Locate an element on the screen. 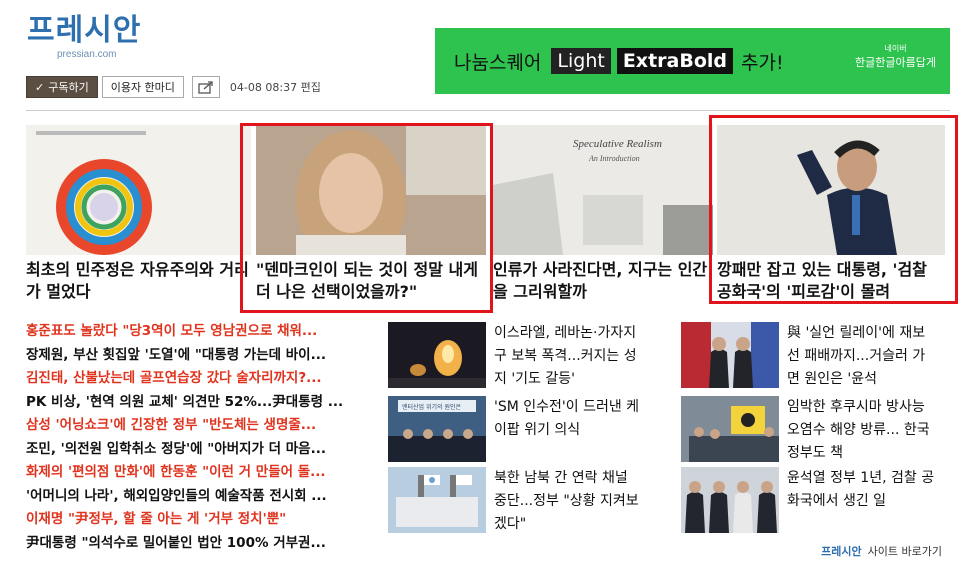  thumb-article: 윤석열 정부 1년, 검찰 공화국에서 생긴 일 is located at coordinates (809, 500).